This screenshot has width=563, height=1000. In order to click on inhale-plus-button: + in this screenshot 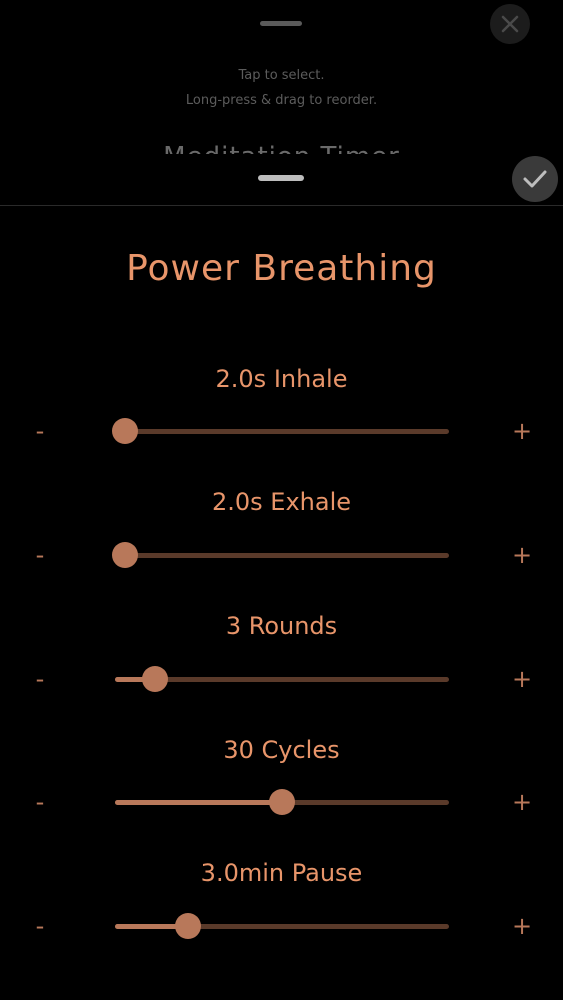, I will do `click(522, 431)`.